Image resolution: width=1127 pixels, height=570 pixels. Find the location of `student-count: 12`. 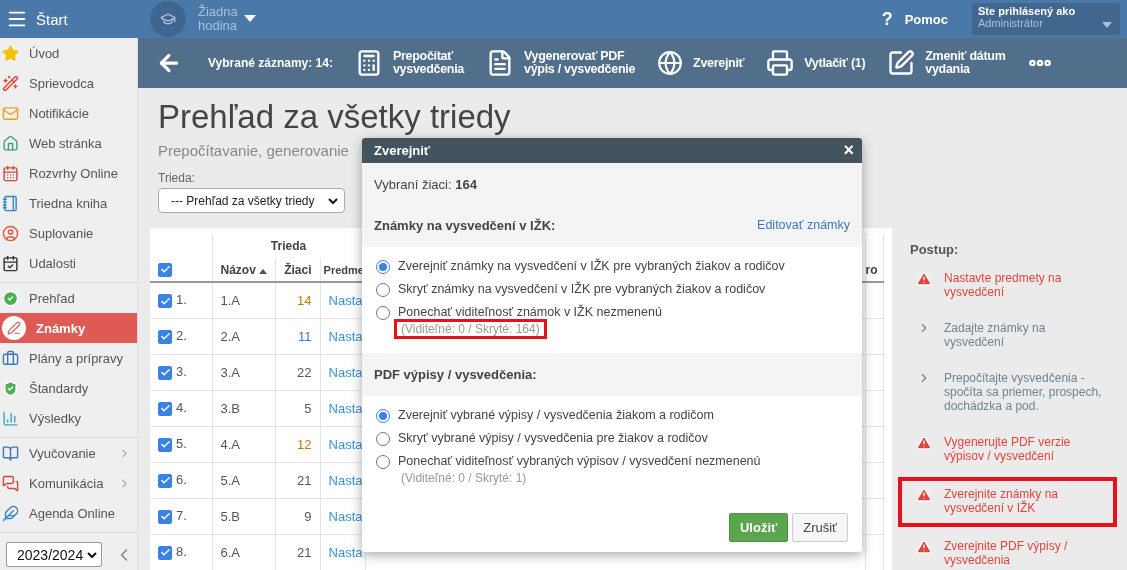

student-count: 12 is located at coordinates (304, 444).